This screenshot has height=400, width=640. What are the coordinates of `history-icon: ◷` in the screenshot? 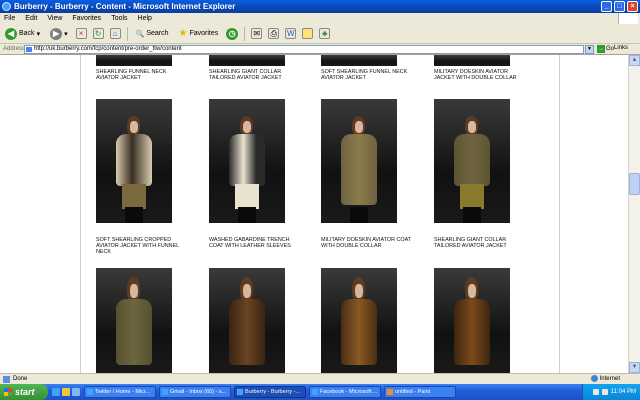 It's located at (232, 33).